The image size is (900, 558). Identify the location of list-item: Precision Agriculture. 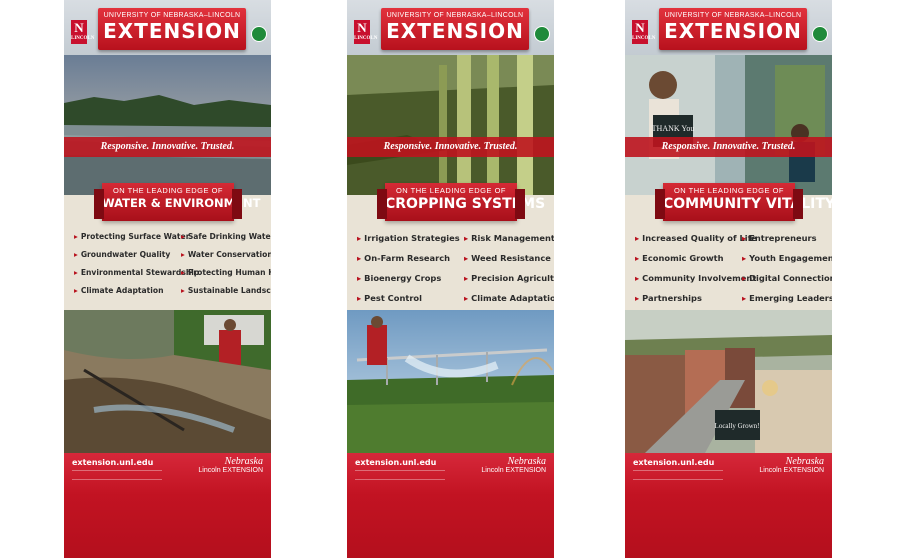
(509, 278).